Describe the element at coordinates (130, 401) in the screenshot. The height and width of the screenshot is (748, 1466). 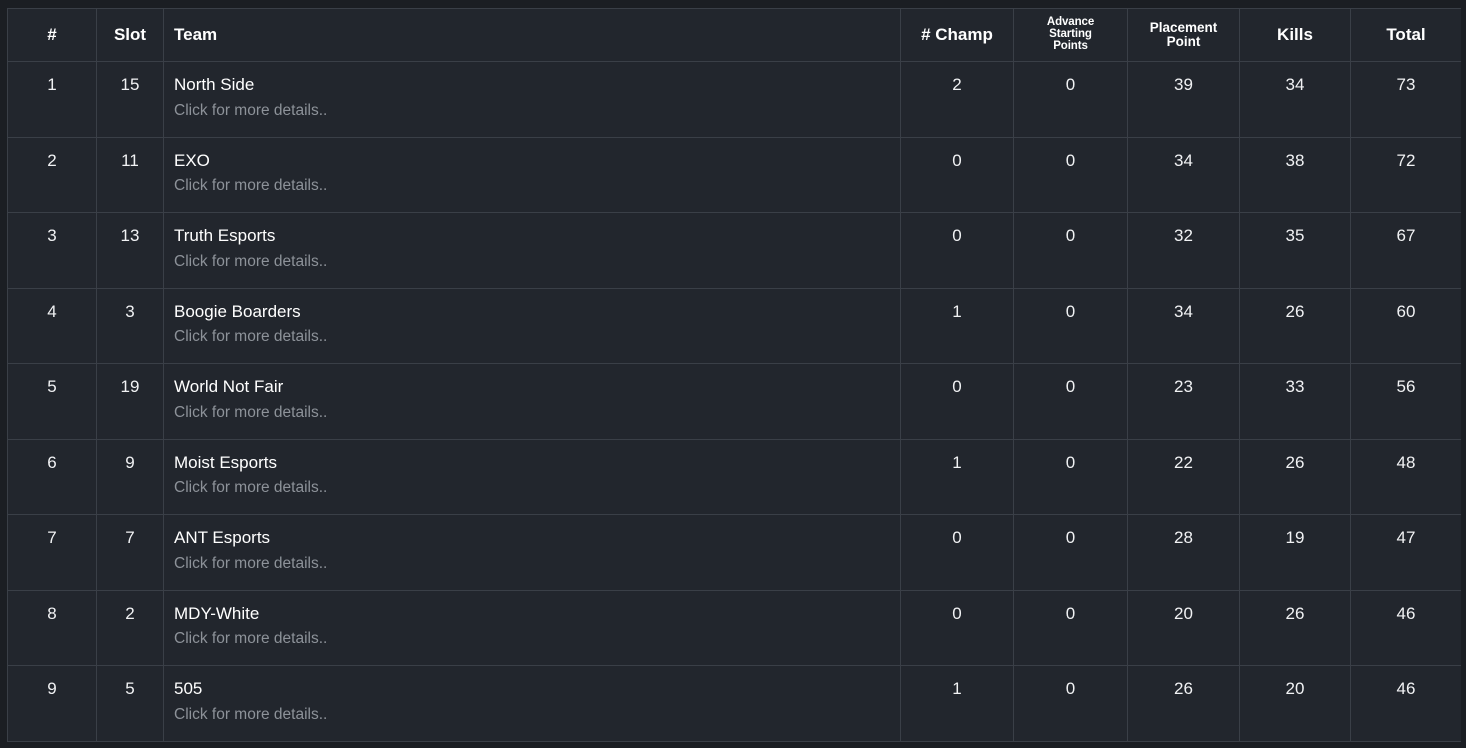
I see `cell-slot: 19` at that location.